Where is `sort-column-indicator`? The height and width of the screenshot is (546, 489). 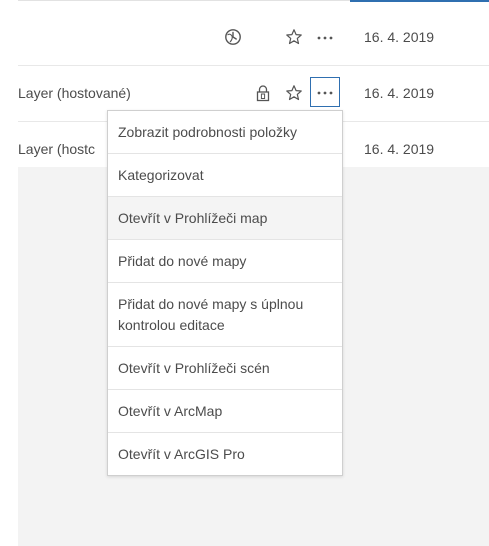 sort-column-indicator is located at coordinates (419, 1).